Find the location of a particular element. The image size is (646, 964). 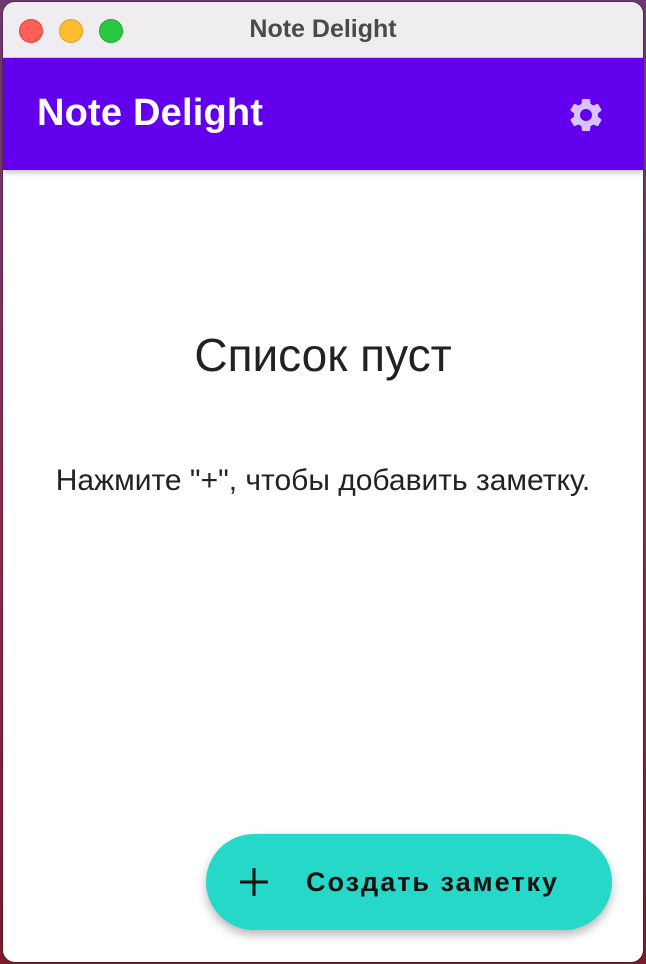

window-title: Note Delight is located at coordinates (323, 29).